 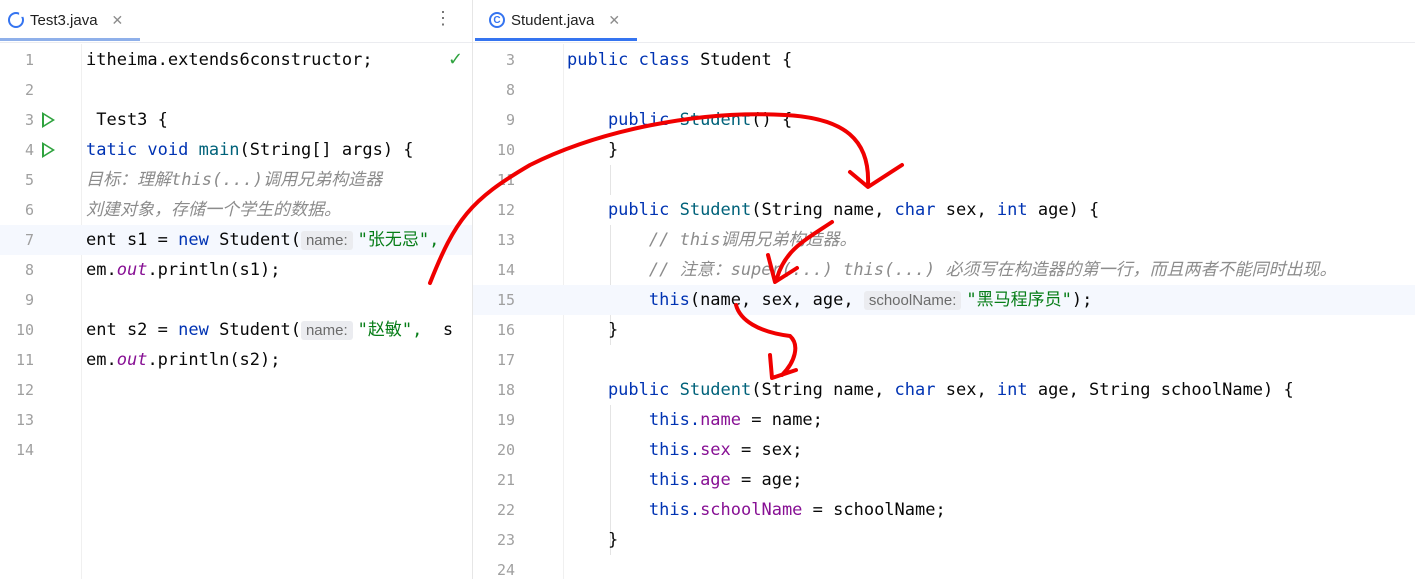 What do you see at coordinates (556, 39) in the screenshot?
I see `tab-active-underline` at bounding box center [556, 39].